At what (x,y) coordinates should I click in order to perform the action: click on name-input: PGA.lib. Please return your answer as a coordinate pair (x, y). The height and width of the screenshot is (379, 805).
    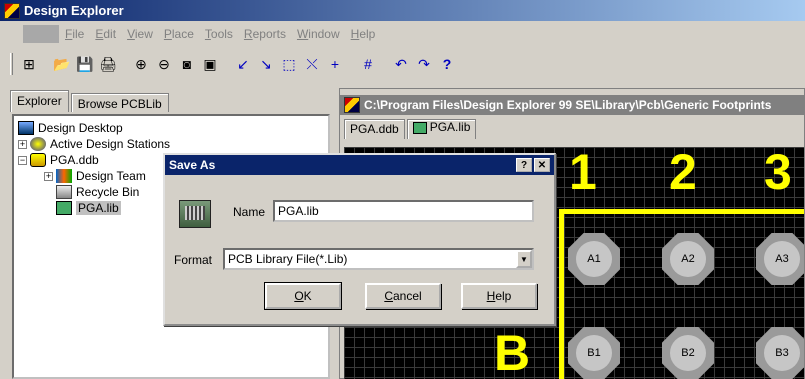
    Looking at the image, I should click on (403, 211).